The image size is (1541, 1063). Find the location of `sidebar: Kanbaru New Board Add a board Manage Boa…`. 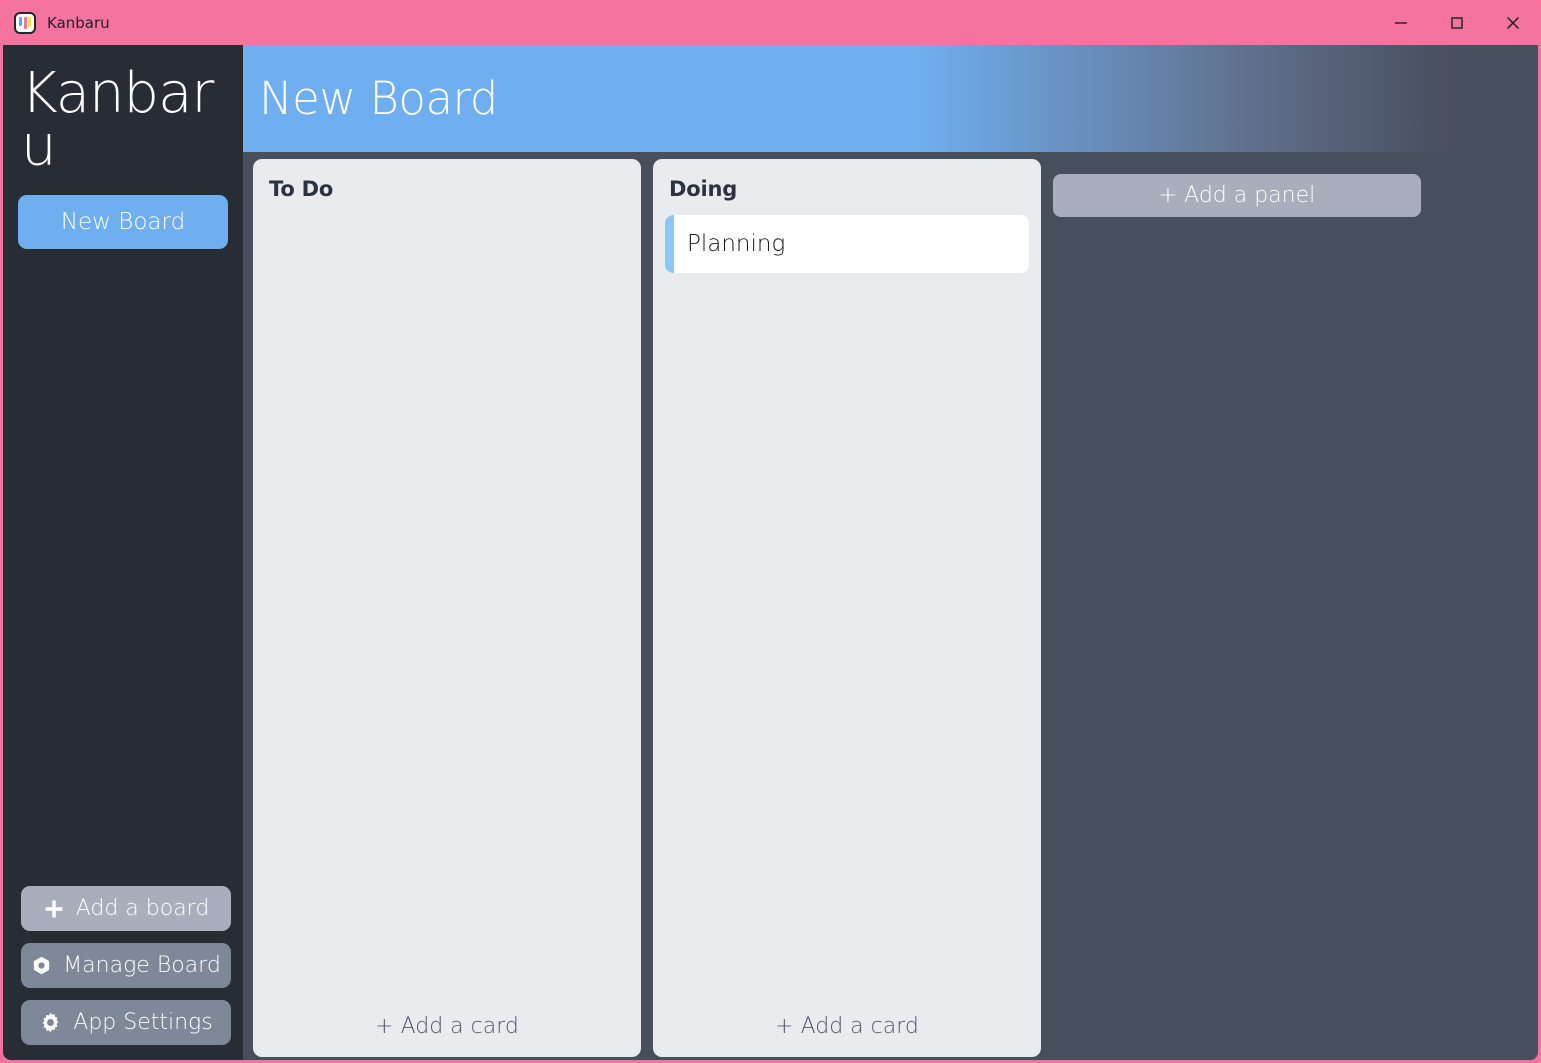

sidebar: Kanbaru New Board Add a board Manage Boa… is located at coordinates (123, 552).